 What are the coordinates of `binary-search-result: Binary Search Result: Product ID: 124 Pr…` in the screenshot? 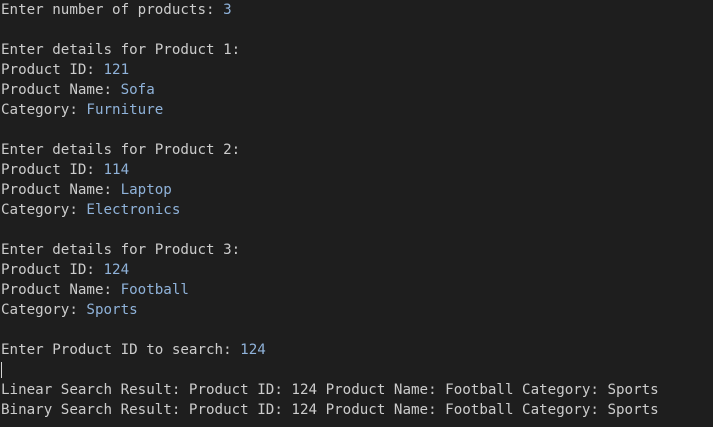 It's located at (330, 410).